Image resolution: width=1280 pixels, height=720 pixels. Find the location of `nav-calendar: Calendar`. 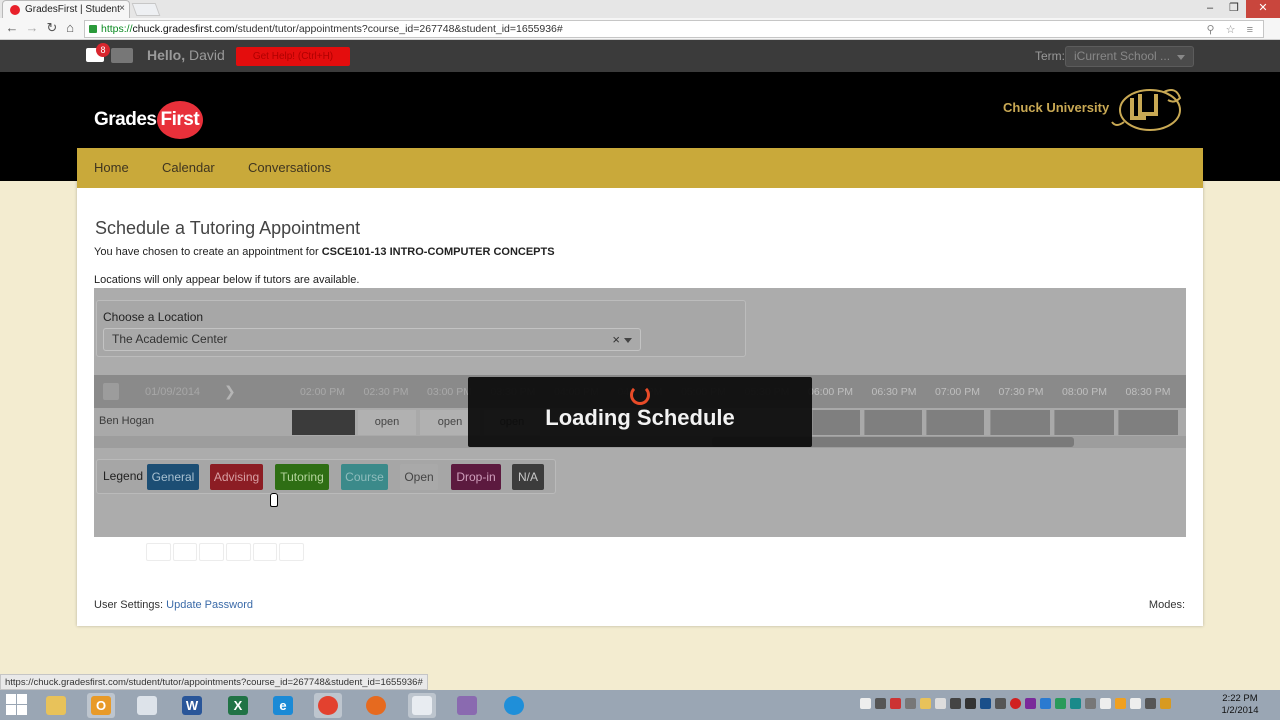

nav-calendar: Calendar is located at coordinates (188, 167).